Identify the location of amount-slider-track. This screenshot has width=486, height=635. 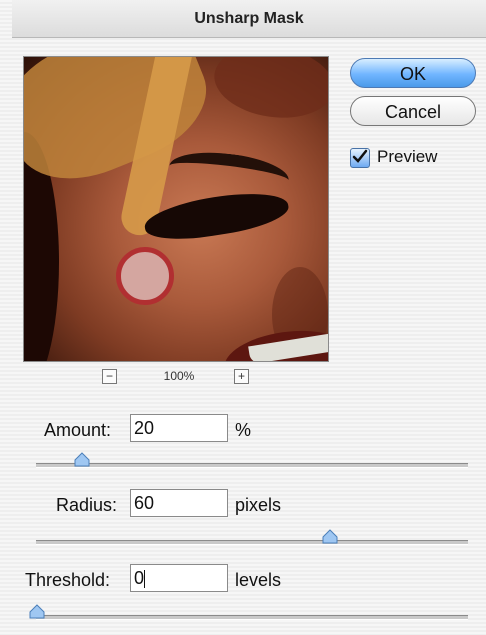
(252, 465).